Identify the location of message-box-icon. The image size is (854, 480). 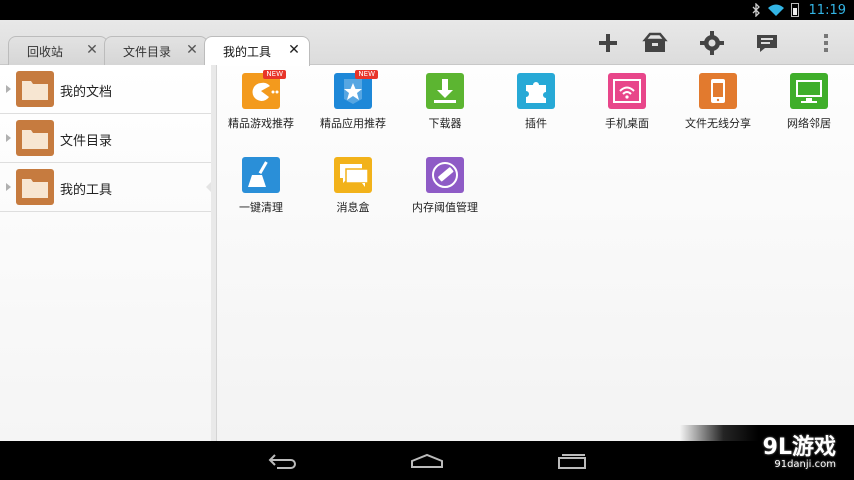
(353, 175).